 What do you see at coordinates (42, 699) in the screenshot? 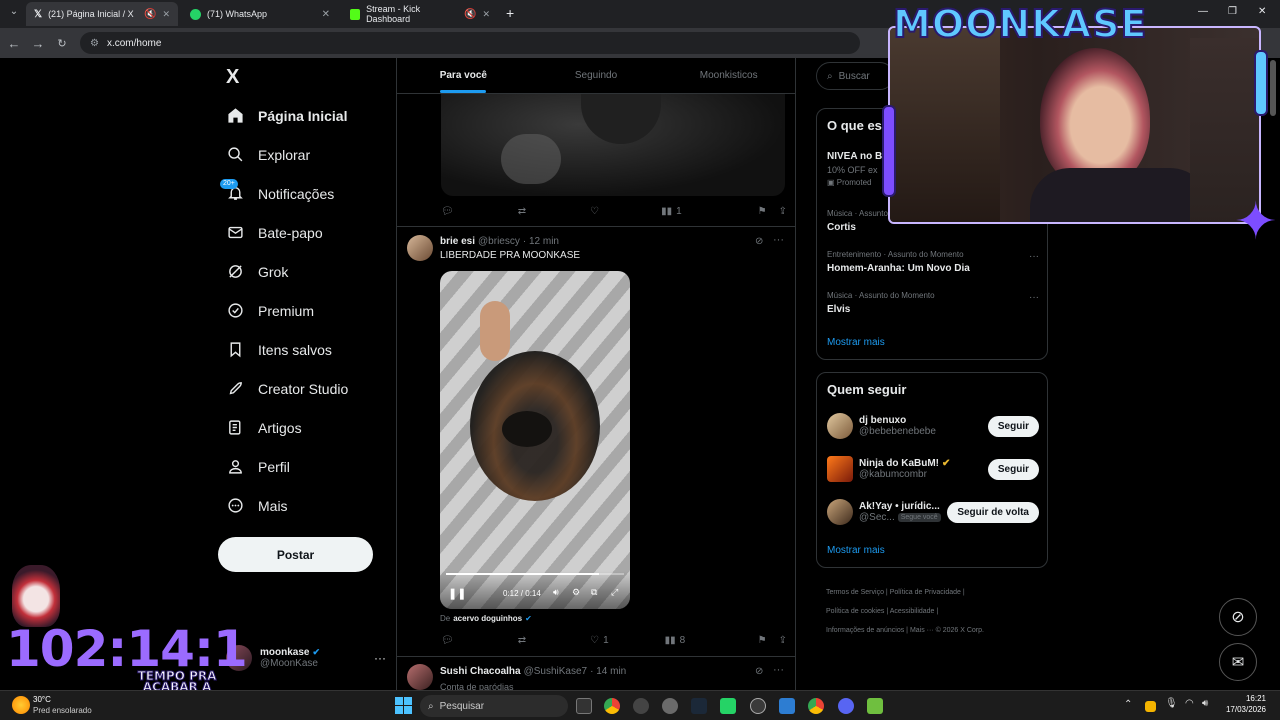
I see `weather-temp: 30°C` at bounding box center [42, 699].